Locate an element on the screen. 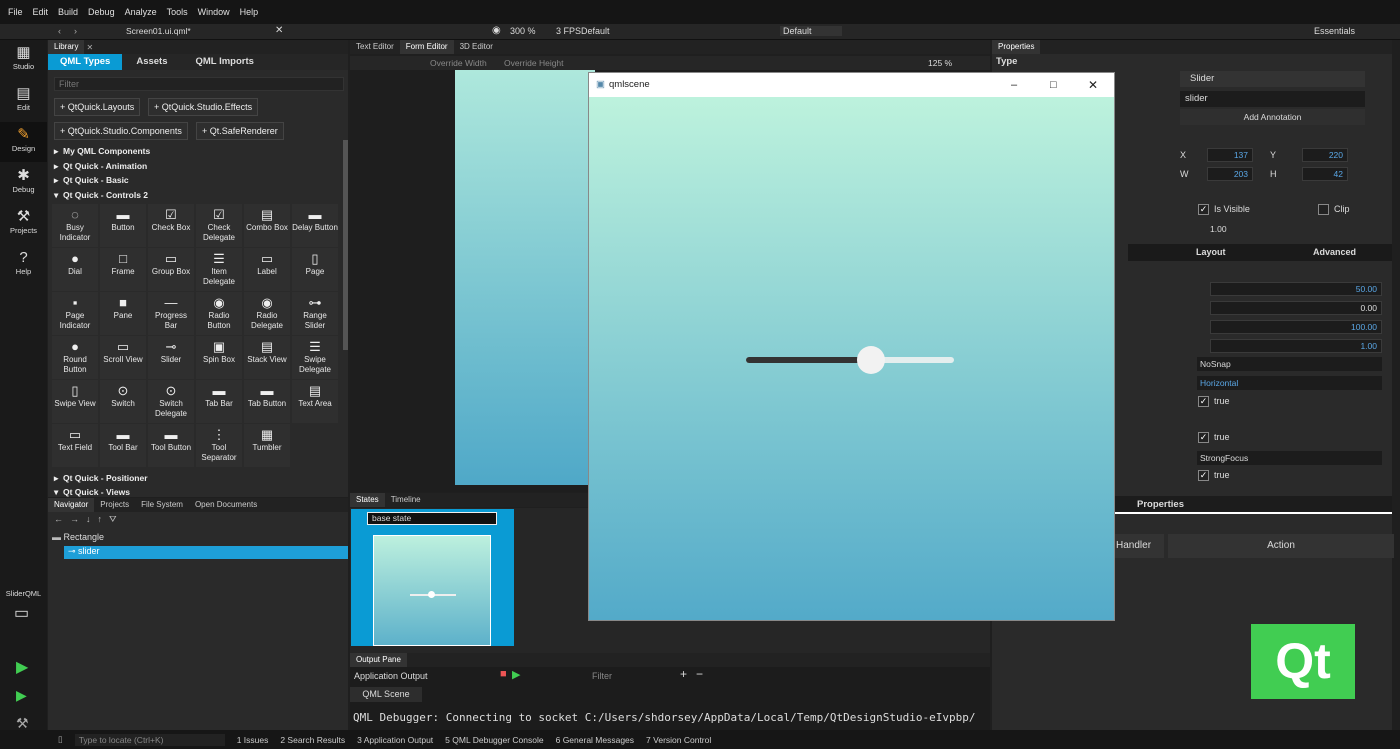 This screenshot has height=749, width=1400. kit-selector: SliderQML is located at coordinates (23, 593).